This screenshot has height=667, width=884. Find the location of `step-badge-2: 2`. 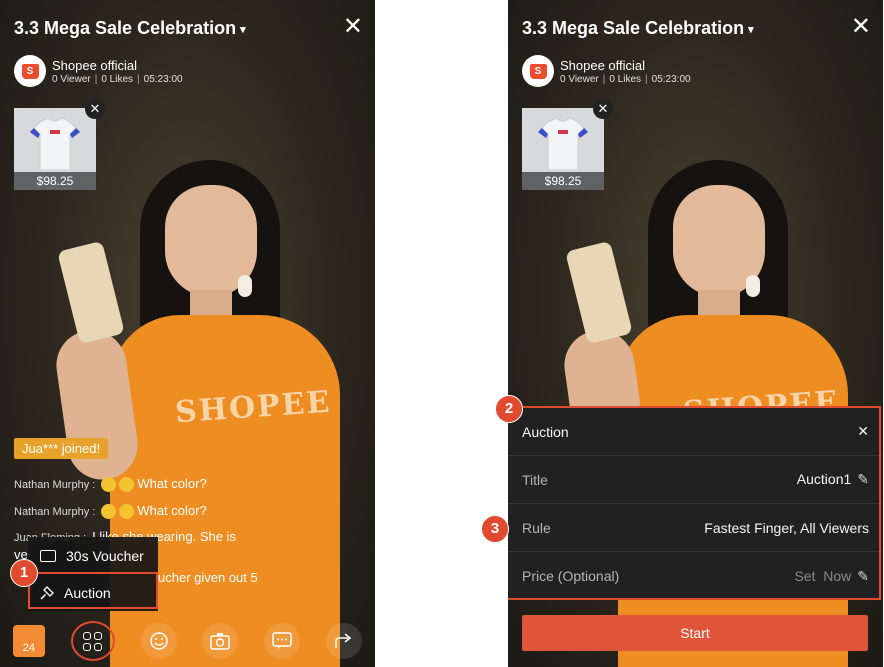

step-badge-2: 2 is located at coordinates (509, 409).